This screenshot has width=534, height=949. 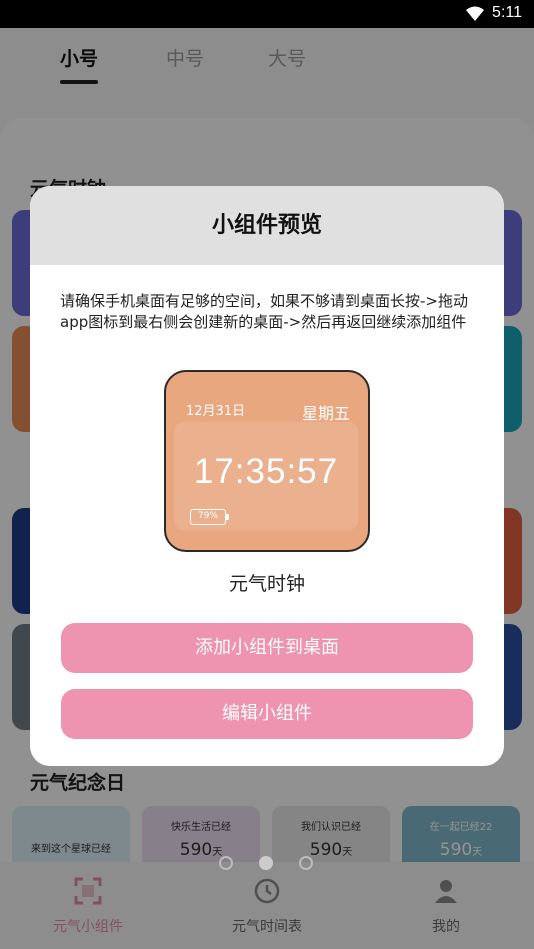 I want to click on edit-widget-button: 编辑小组件, so click(x=267, y=714).